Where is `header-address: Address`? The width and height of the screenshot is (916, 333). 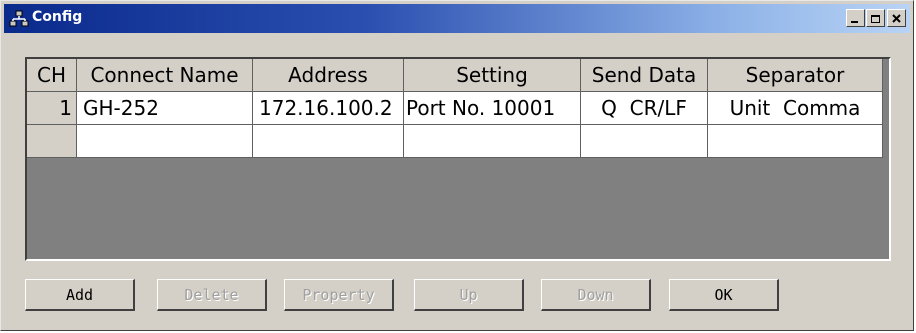 header-address: Address is located at coordinates (328, 75).